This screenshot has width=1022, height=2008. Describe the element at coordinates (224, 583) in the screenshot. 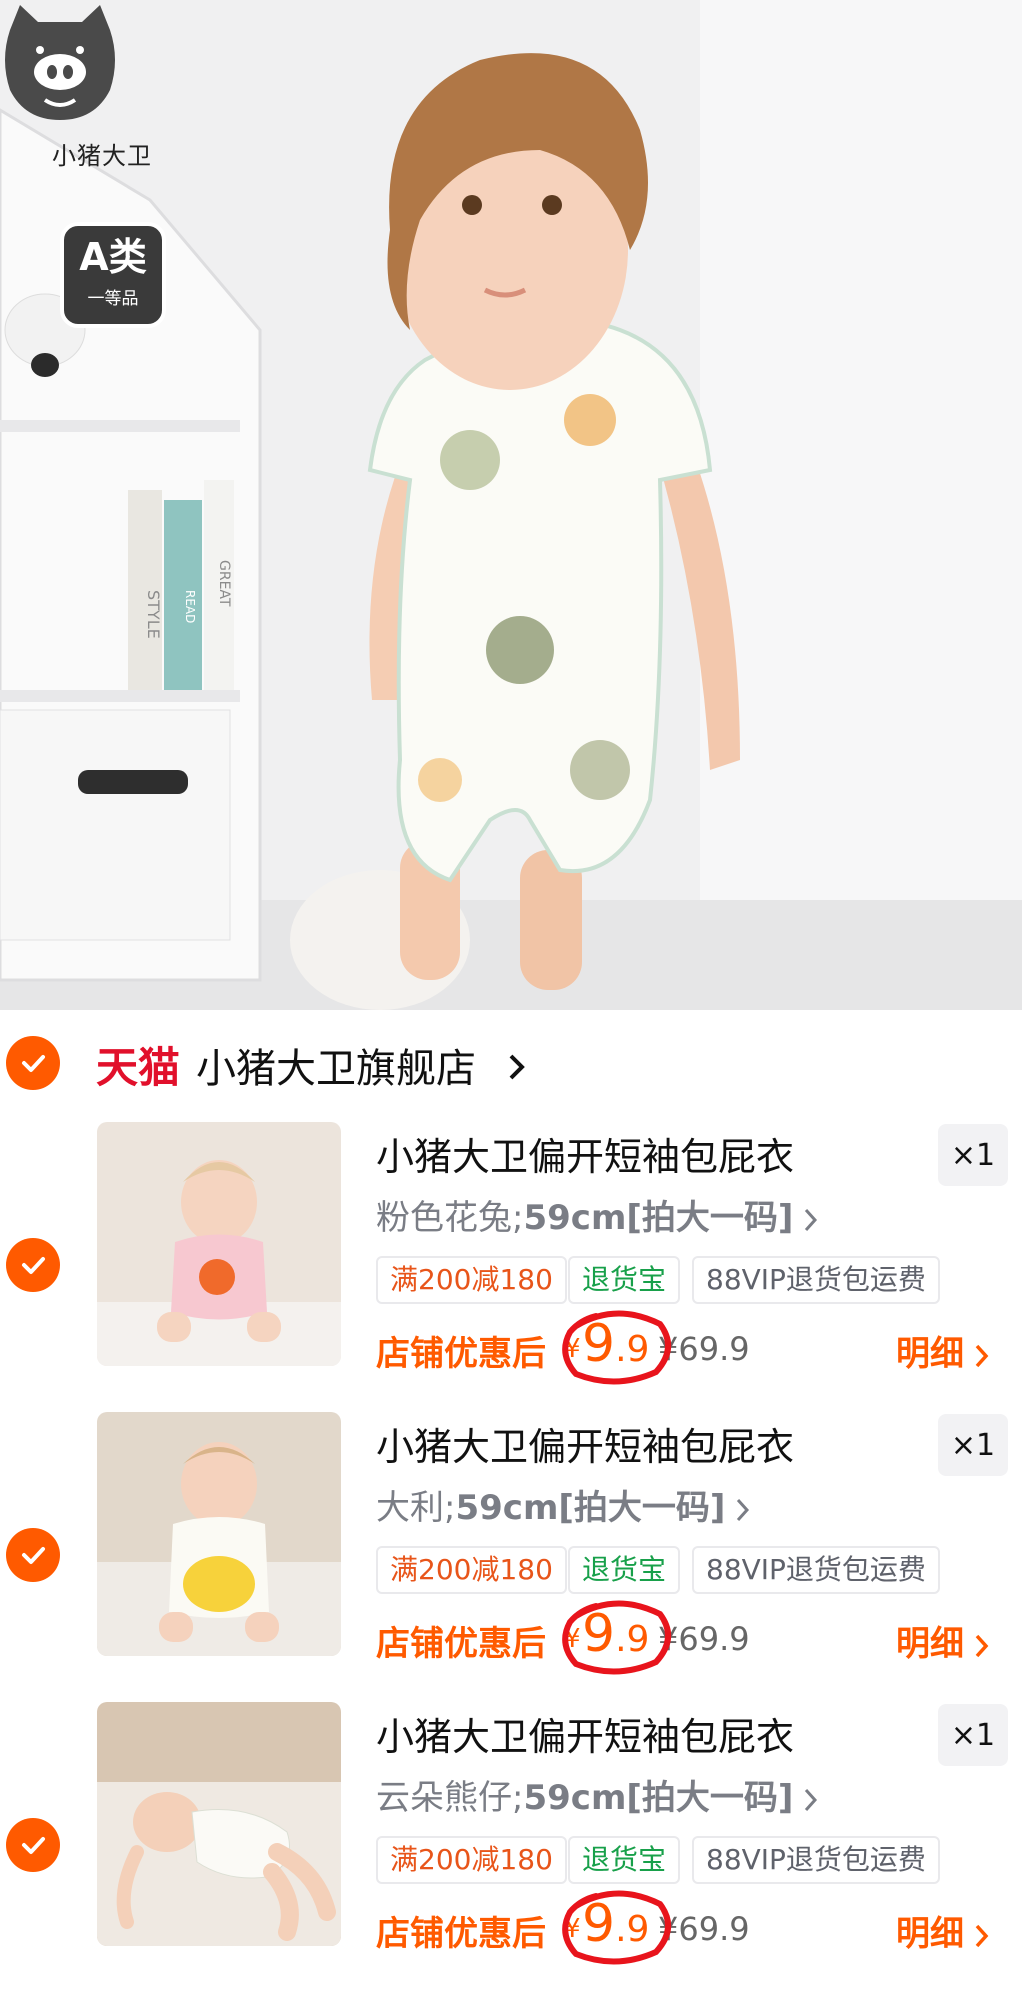

I see `book-spine-text-3: GREAT` at that location.